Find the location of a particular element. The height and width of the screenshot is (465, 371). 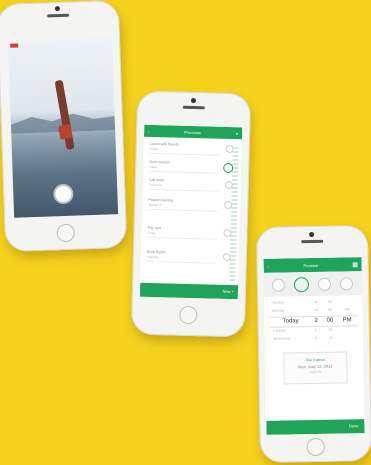

header-title: Promises is located at coordinates (193, 132).